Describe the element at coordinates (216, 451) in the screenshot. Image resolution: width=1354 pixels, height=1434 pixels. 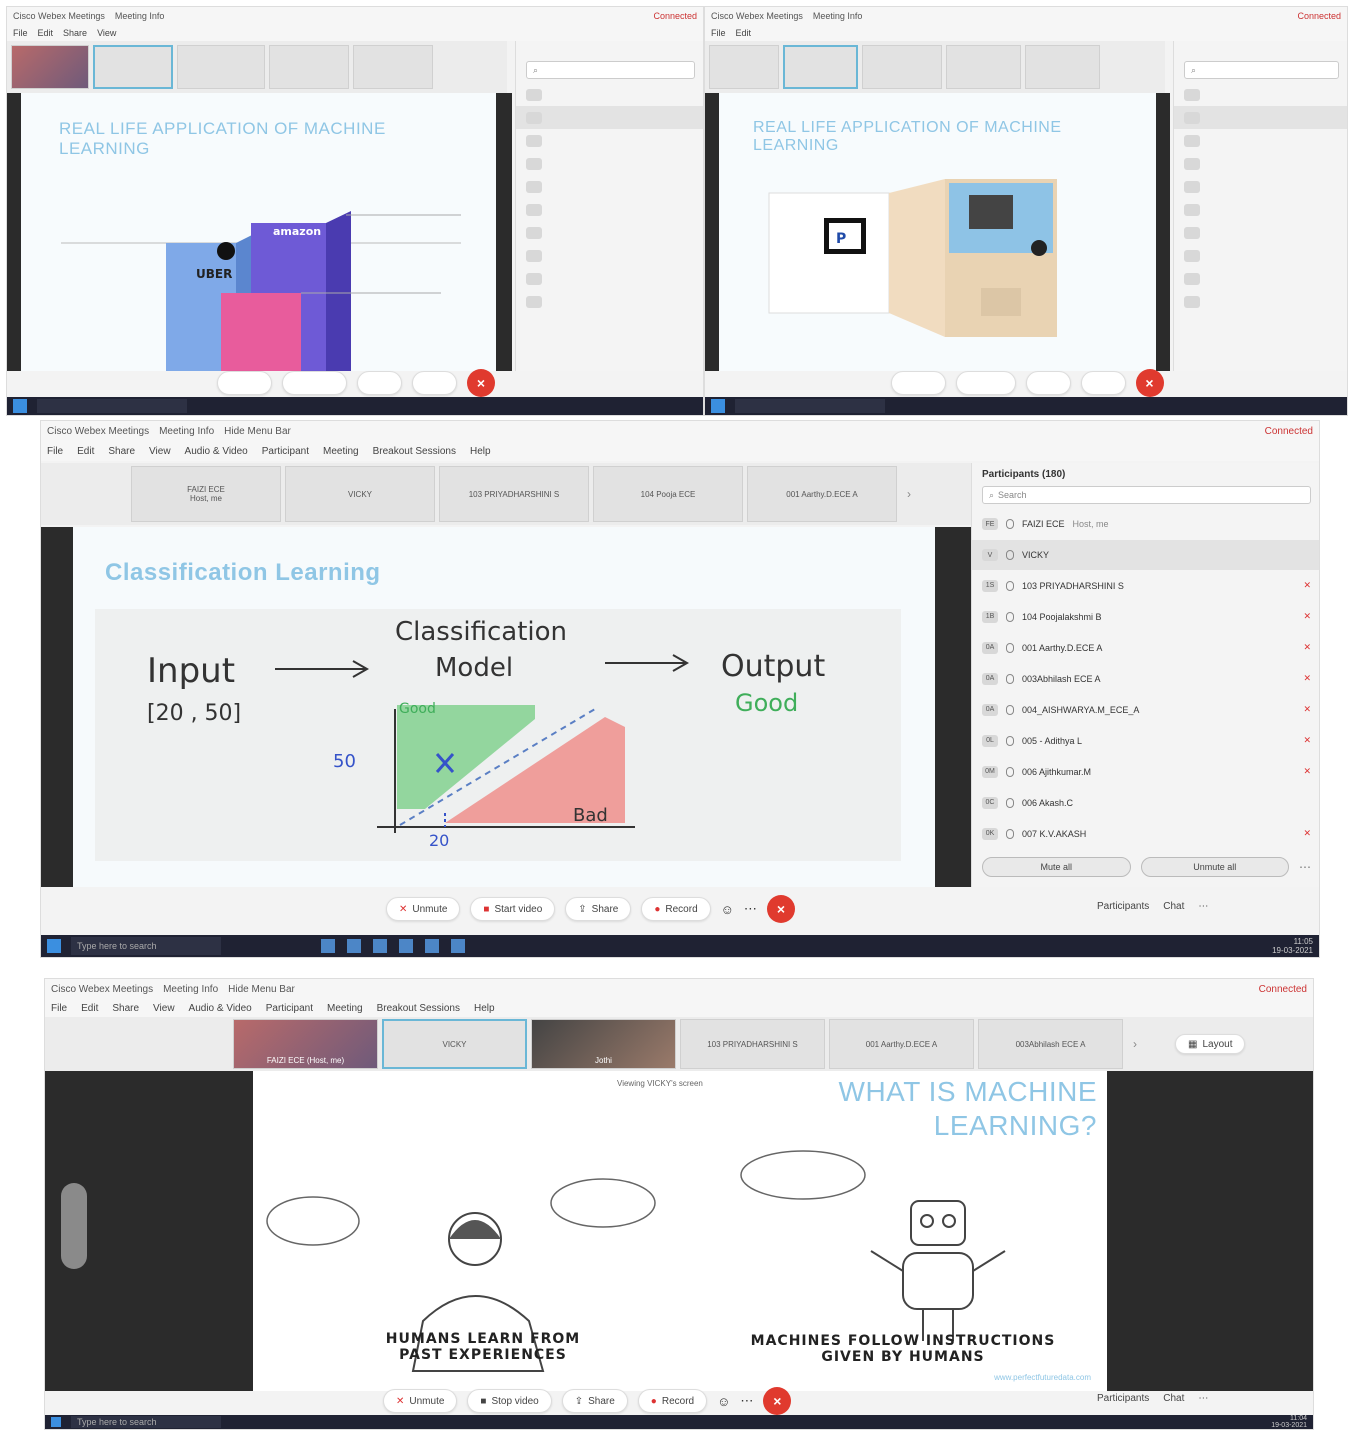
I see `menu-audio-video: Audio & Video` at that location.